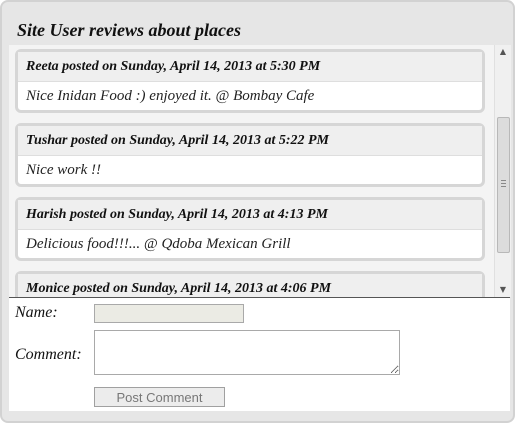 The height and width of the screenshot is (423, 515). I want to click on scroll-down-arrow-icon: ▼, so click(503, 290).